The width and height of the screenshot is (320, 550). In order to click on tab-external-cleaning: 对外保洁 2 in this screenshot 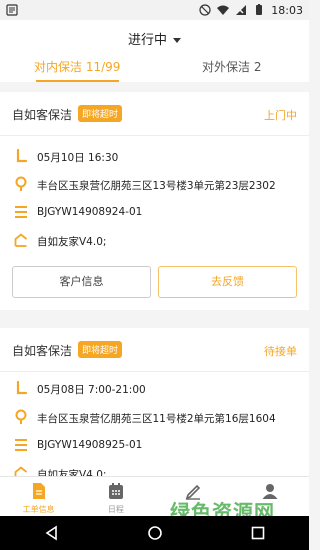, I will do `click(232, 70)`.